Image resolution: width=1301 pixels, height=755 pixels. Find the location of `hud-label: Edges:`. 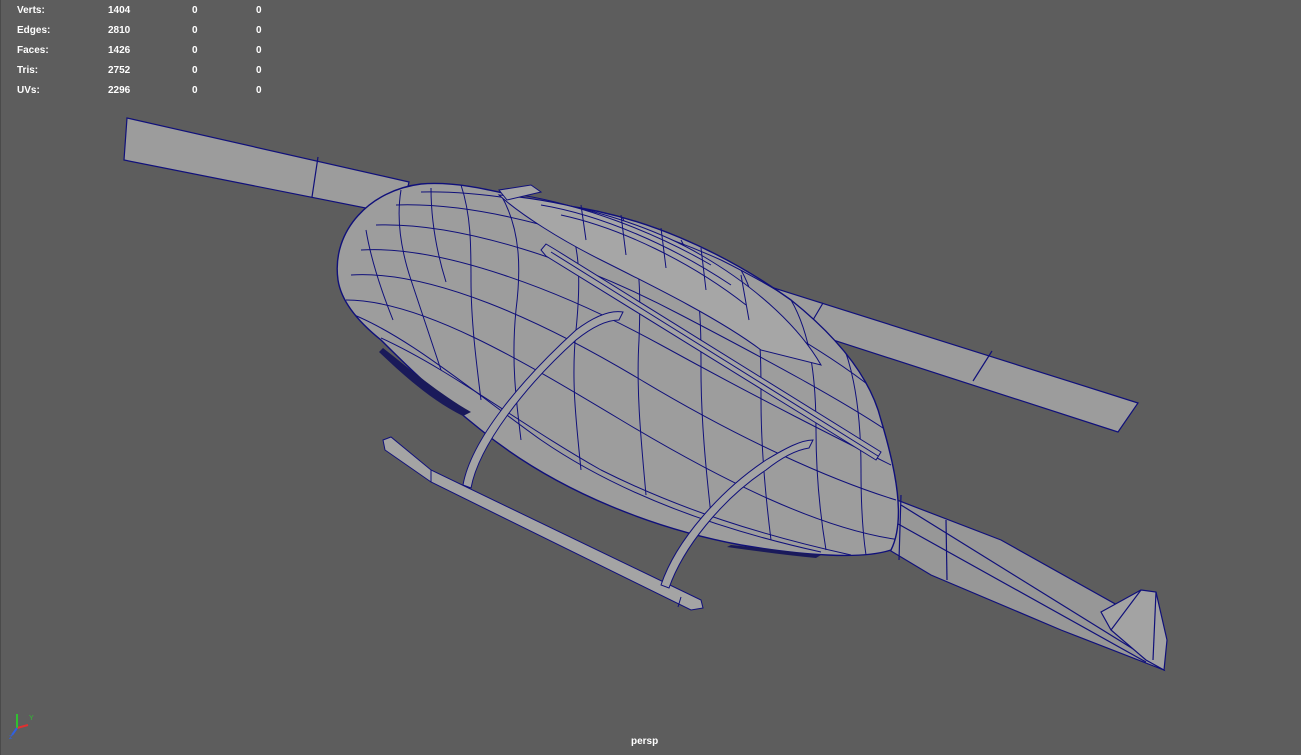

hud-label: Edges: is located at coordinates (34, 30).